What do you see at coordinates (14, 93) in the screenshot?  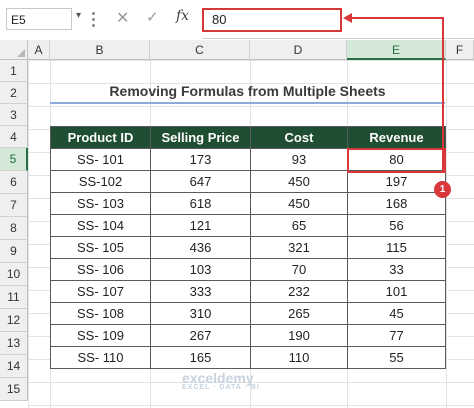 I see `row-header-2: 2` at bounding box center [14, 93].